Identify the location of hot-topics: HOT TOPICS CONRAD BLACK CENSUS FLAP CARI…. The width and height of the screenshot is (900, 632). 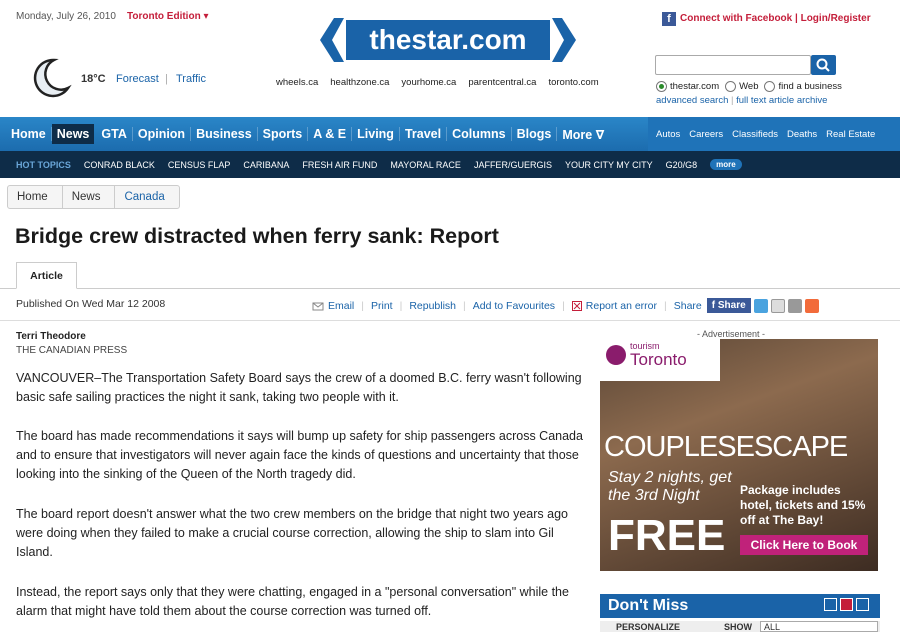
(379, 164).